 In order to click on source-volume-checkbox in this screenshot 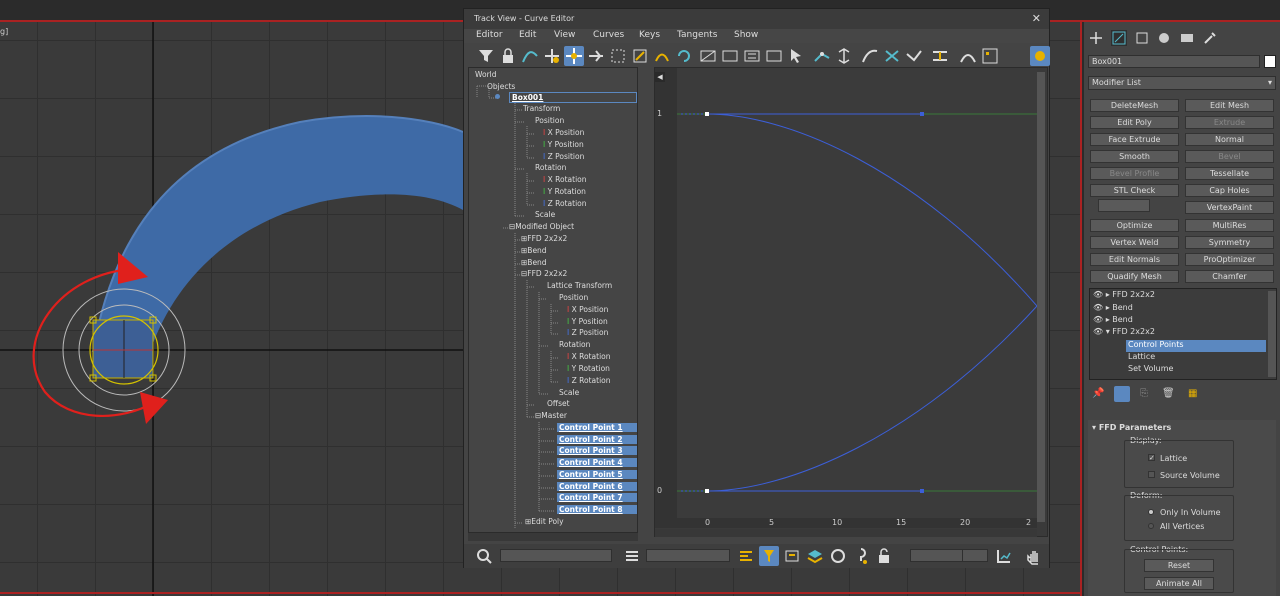, I will do `click(1151, 474)`.